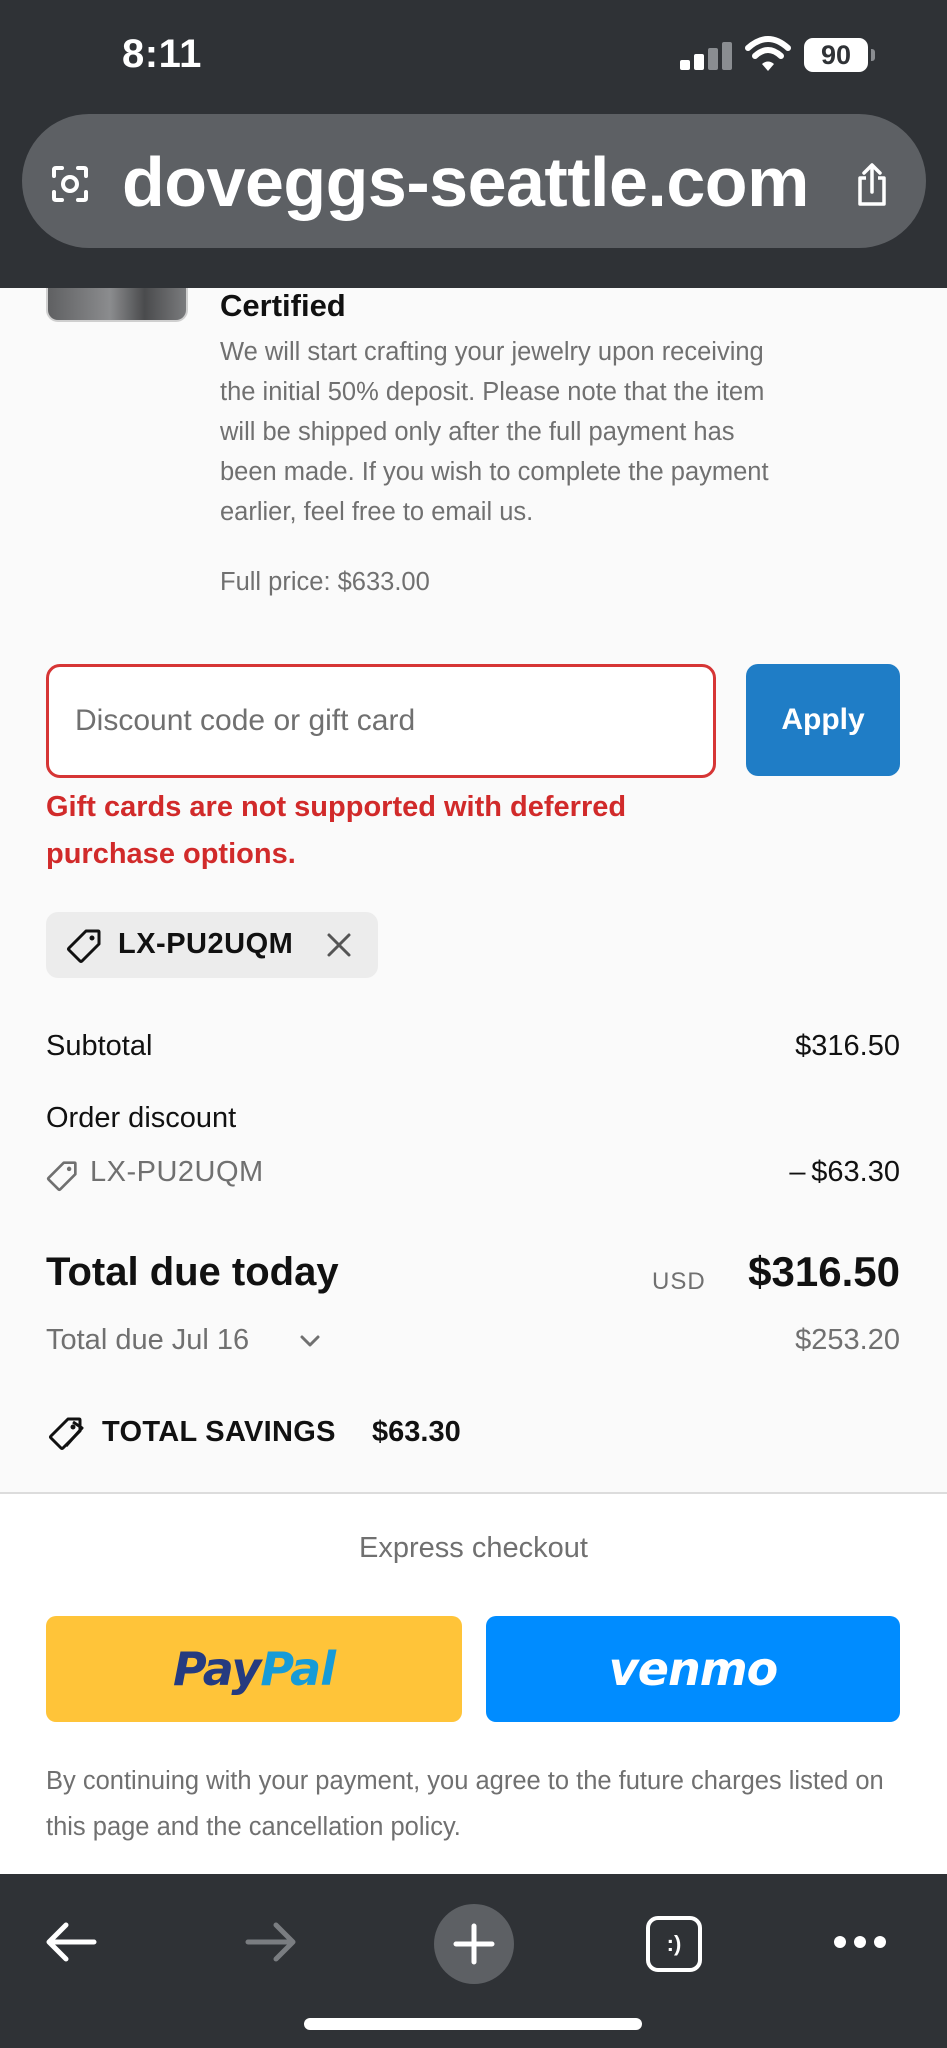 The width and height of the screenshot is (947, 2048). I want to click on back-arrow-icon, so click(71, 1942).